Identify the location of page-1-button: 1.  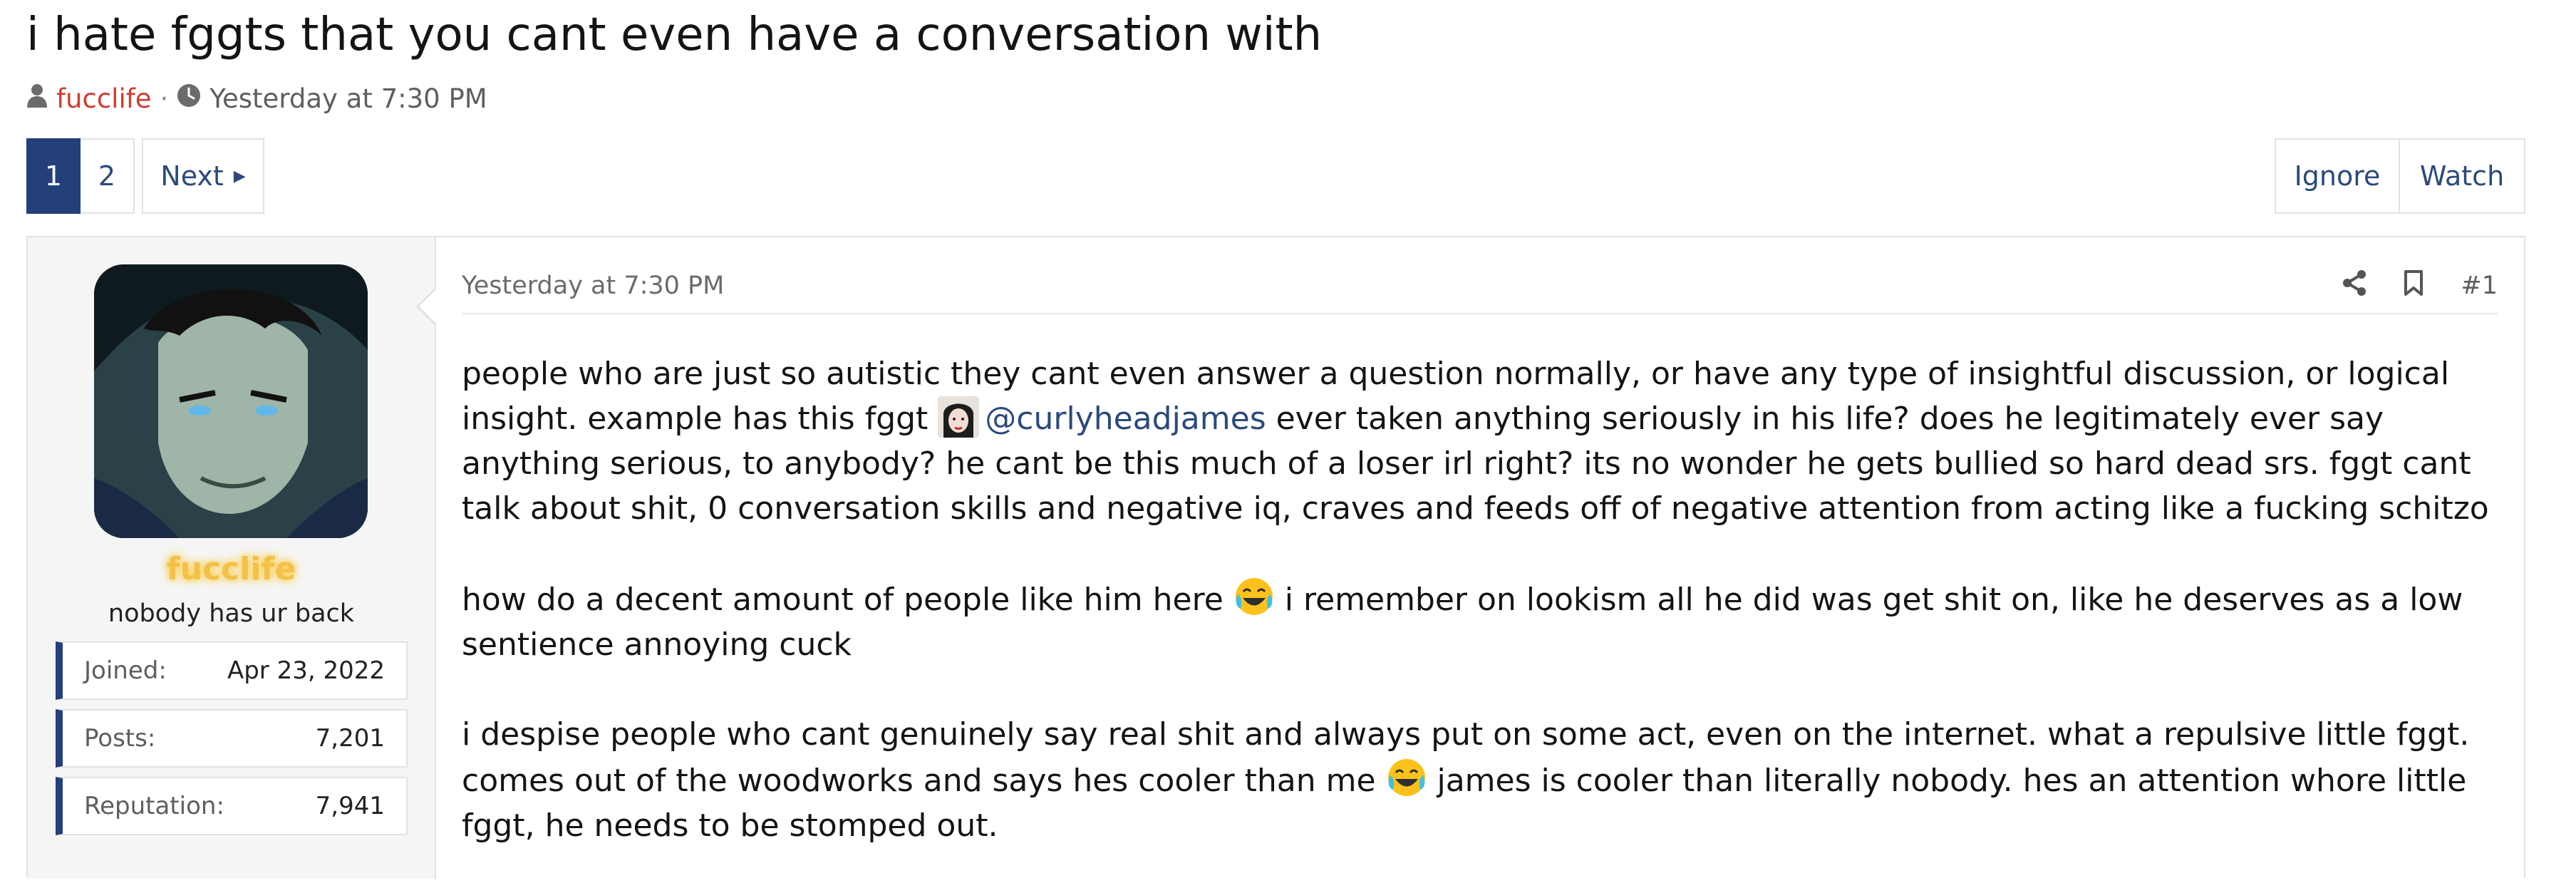
(53, 176).